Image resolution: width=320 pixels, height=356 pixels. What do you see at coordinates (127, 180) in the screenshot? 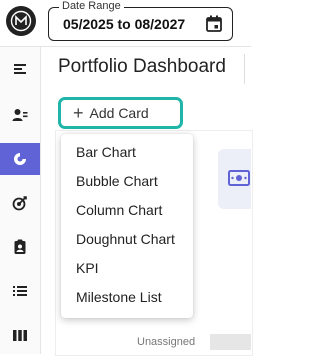
I see `menu-item-bubble-chart: Bubble Chart` at bounding box center [127, 180].